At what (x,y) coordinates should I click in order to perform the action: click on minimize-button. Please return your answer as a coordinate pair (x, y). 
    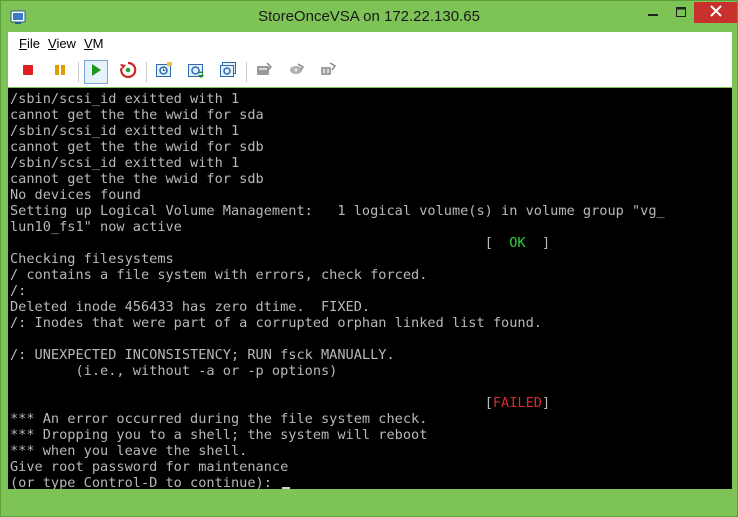
    Looking at the image, I should click on (653, 12).